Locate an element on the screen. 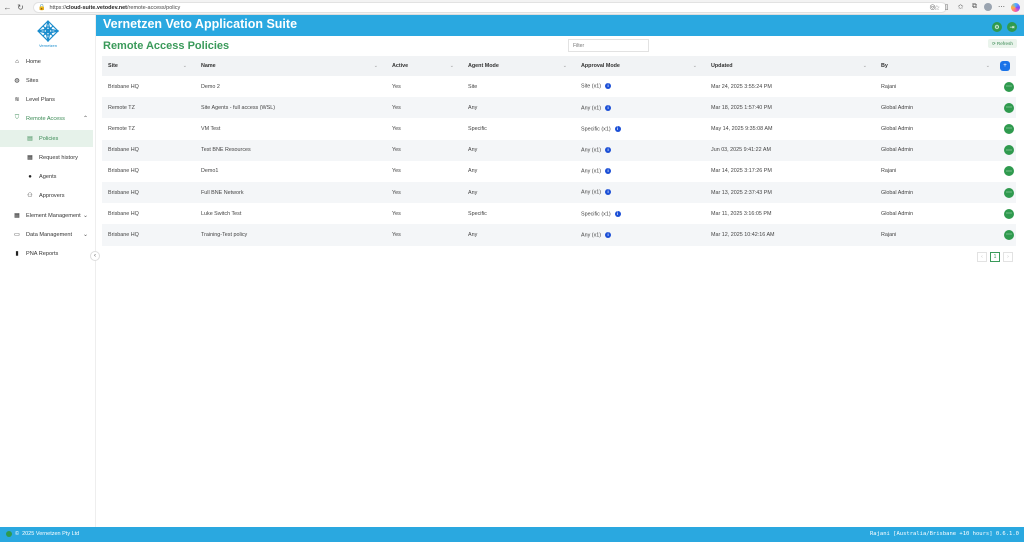 This screenshot has height=542, width=1024. sidebar-item-pna-reports: ▮ PNA Reports is located at coordinates (48, 253).